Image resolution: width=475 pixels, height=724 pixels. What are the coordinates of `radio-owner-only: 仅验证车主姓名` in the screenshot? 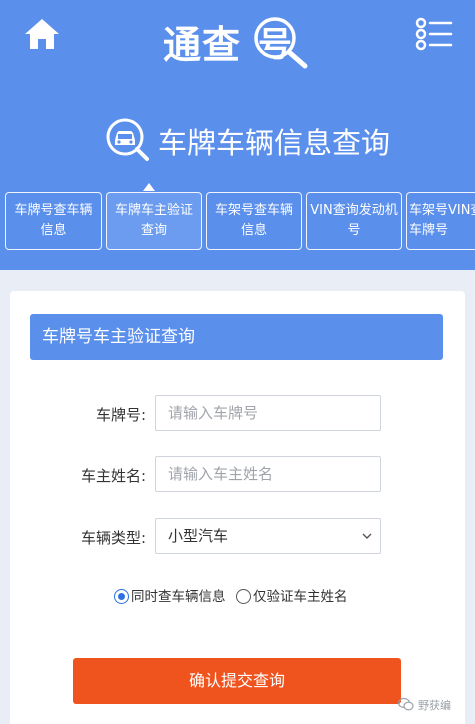 It's located at (296, 597).